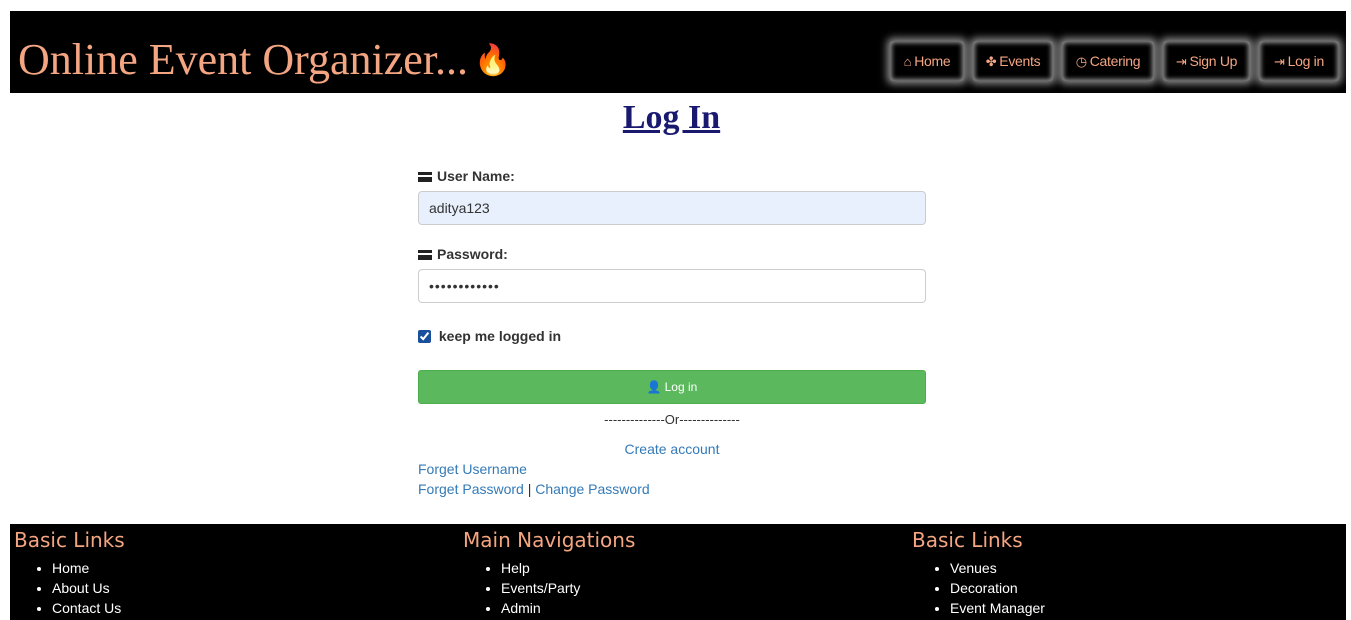 The image size is (1351, 620). I want to click on footer-link-help: Help, so click(568, 568).